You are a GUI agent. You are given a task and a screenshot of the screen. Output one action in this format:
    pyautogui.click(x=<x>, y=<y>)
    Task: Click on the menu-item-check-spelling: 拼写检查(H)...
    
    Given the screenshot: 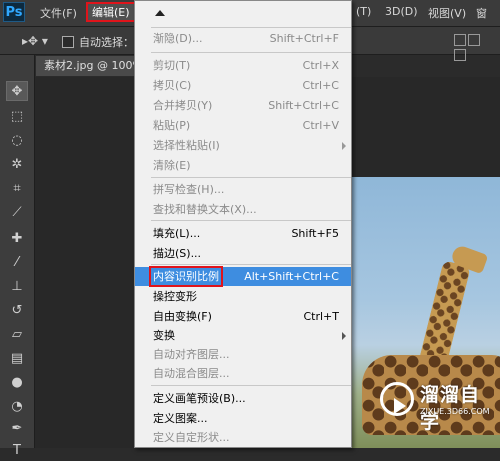 What is the action you would take?
    pyautogui.click(x=243, y=189)
    